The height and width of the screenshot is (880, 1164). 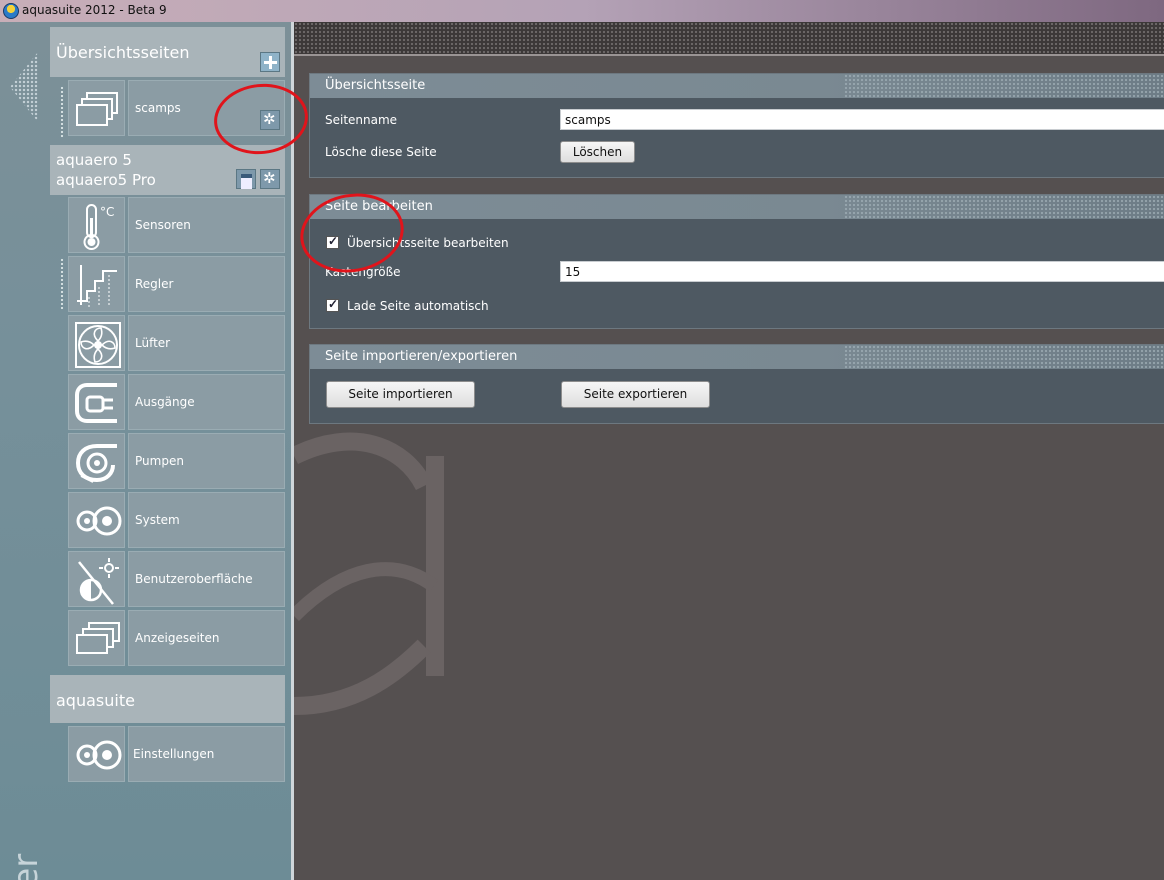 I want to click on sidebar-item-box: Sensoren, so click(x=206, y=225).